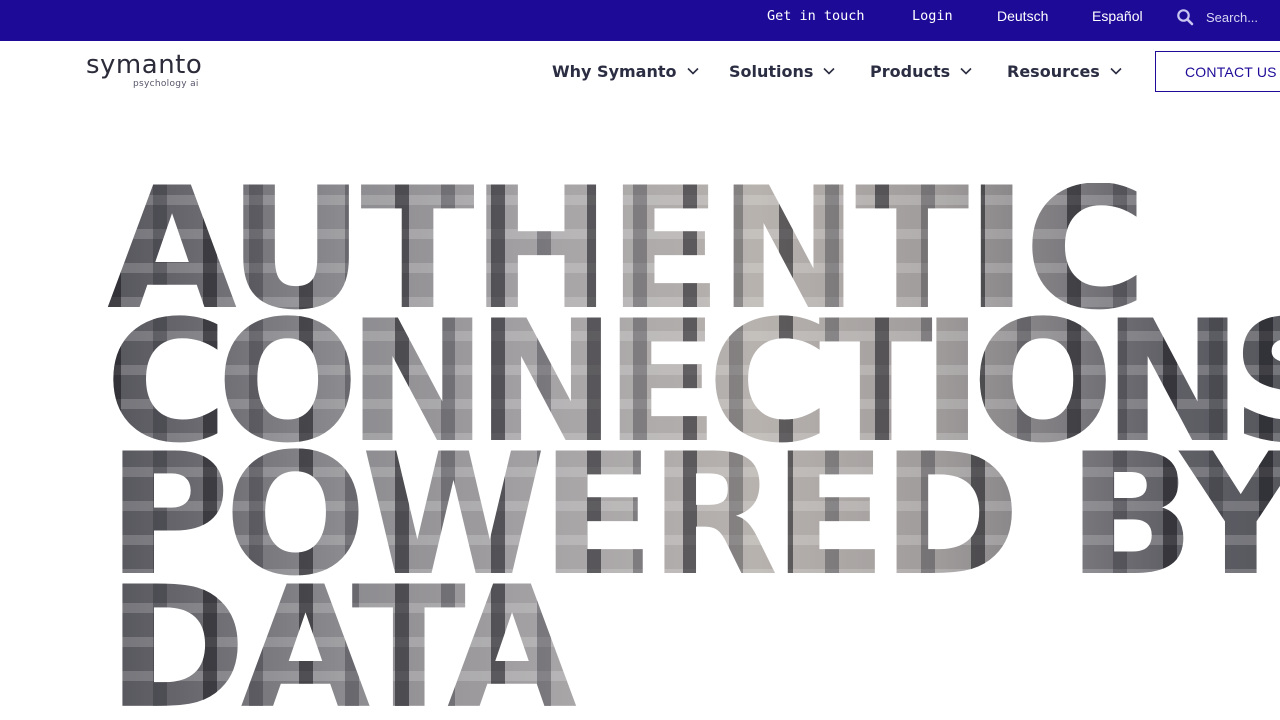  What do you see at coordinates (144, 65) in the screenshot?
I see `logo-wordmark: symanto` at bounding box center [144, 65].